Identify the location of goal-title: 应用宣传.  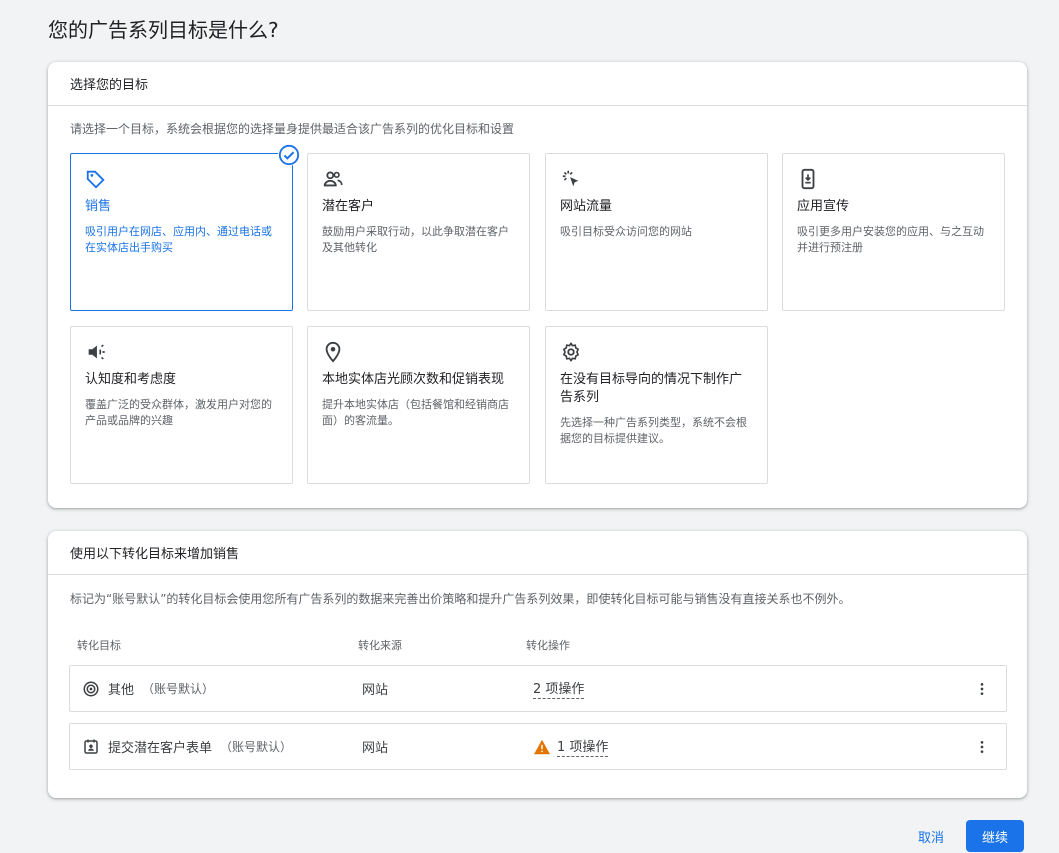
(823, 206).